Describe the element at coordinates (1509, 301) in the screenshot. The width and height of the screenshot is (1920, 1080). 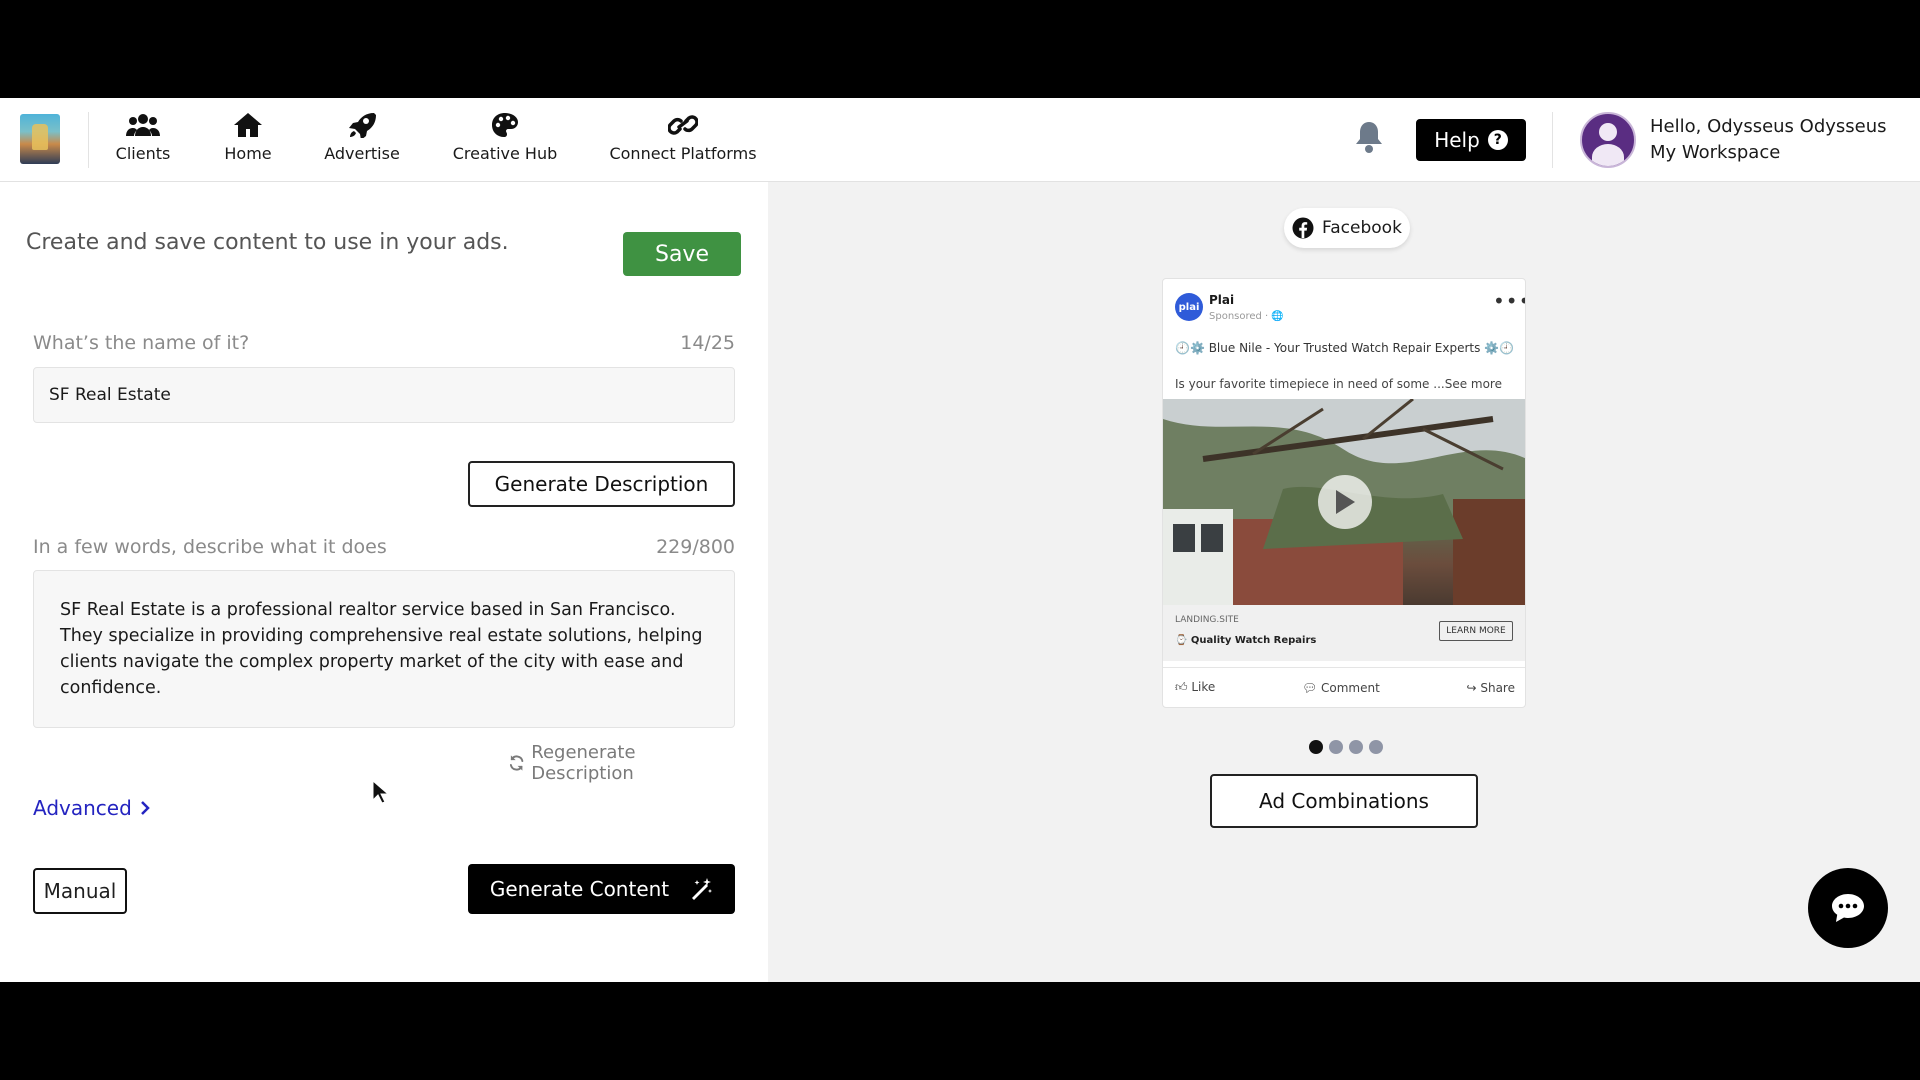
I see `more-options-icon: •••` at that location.